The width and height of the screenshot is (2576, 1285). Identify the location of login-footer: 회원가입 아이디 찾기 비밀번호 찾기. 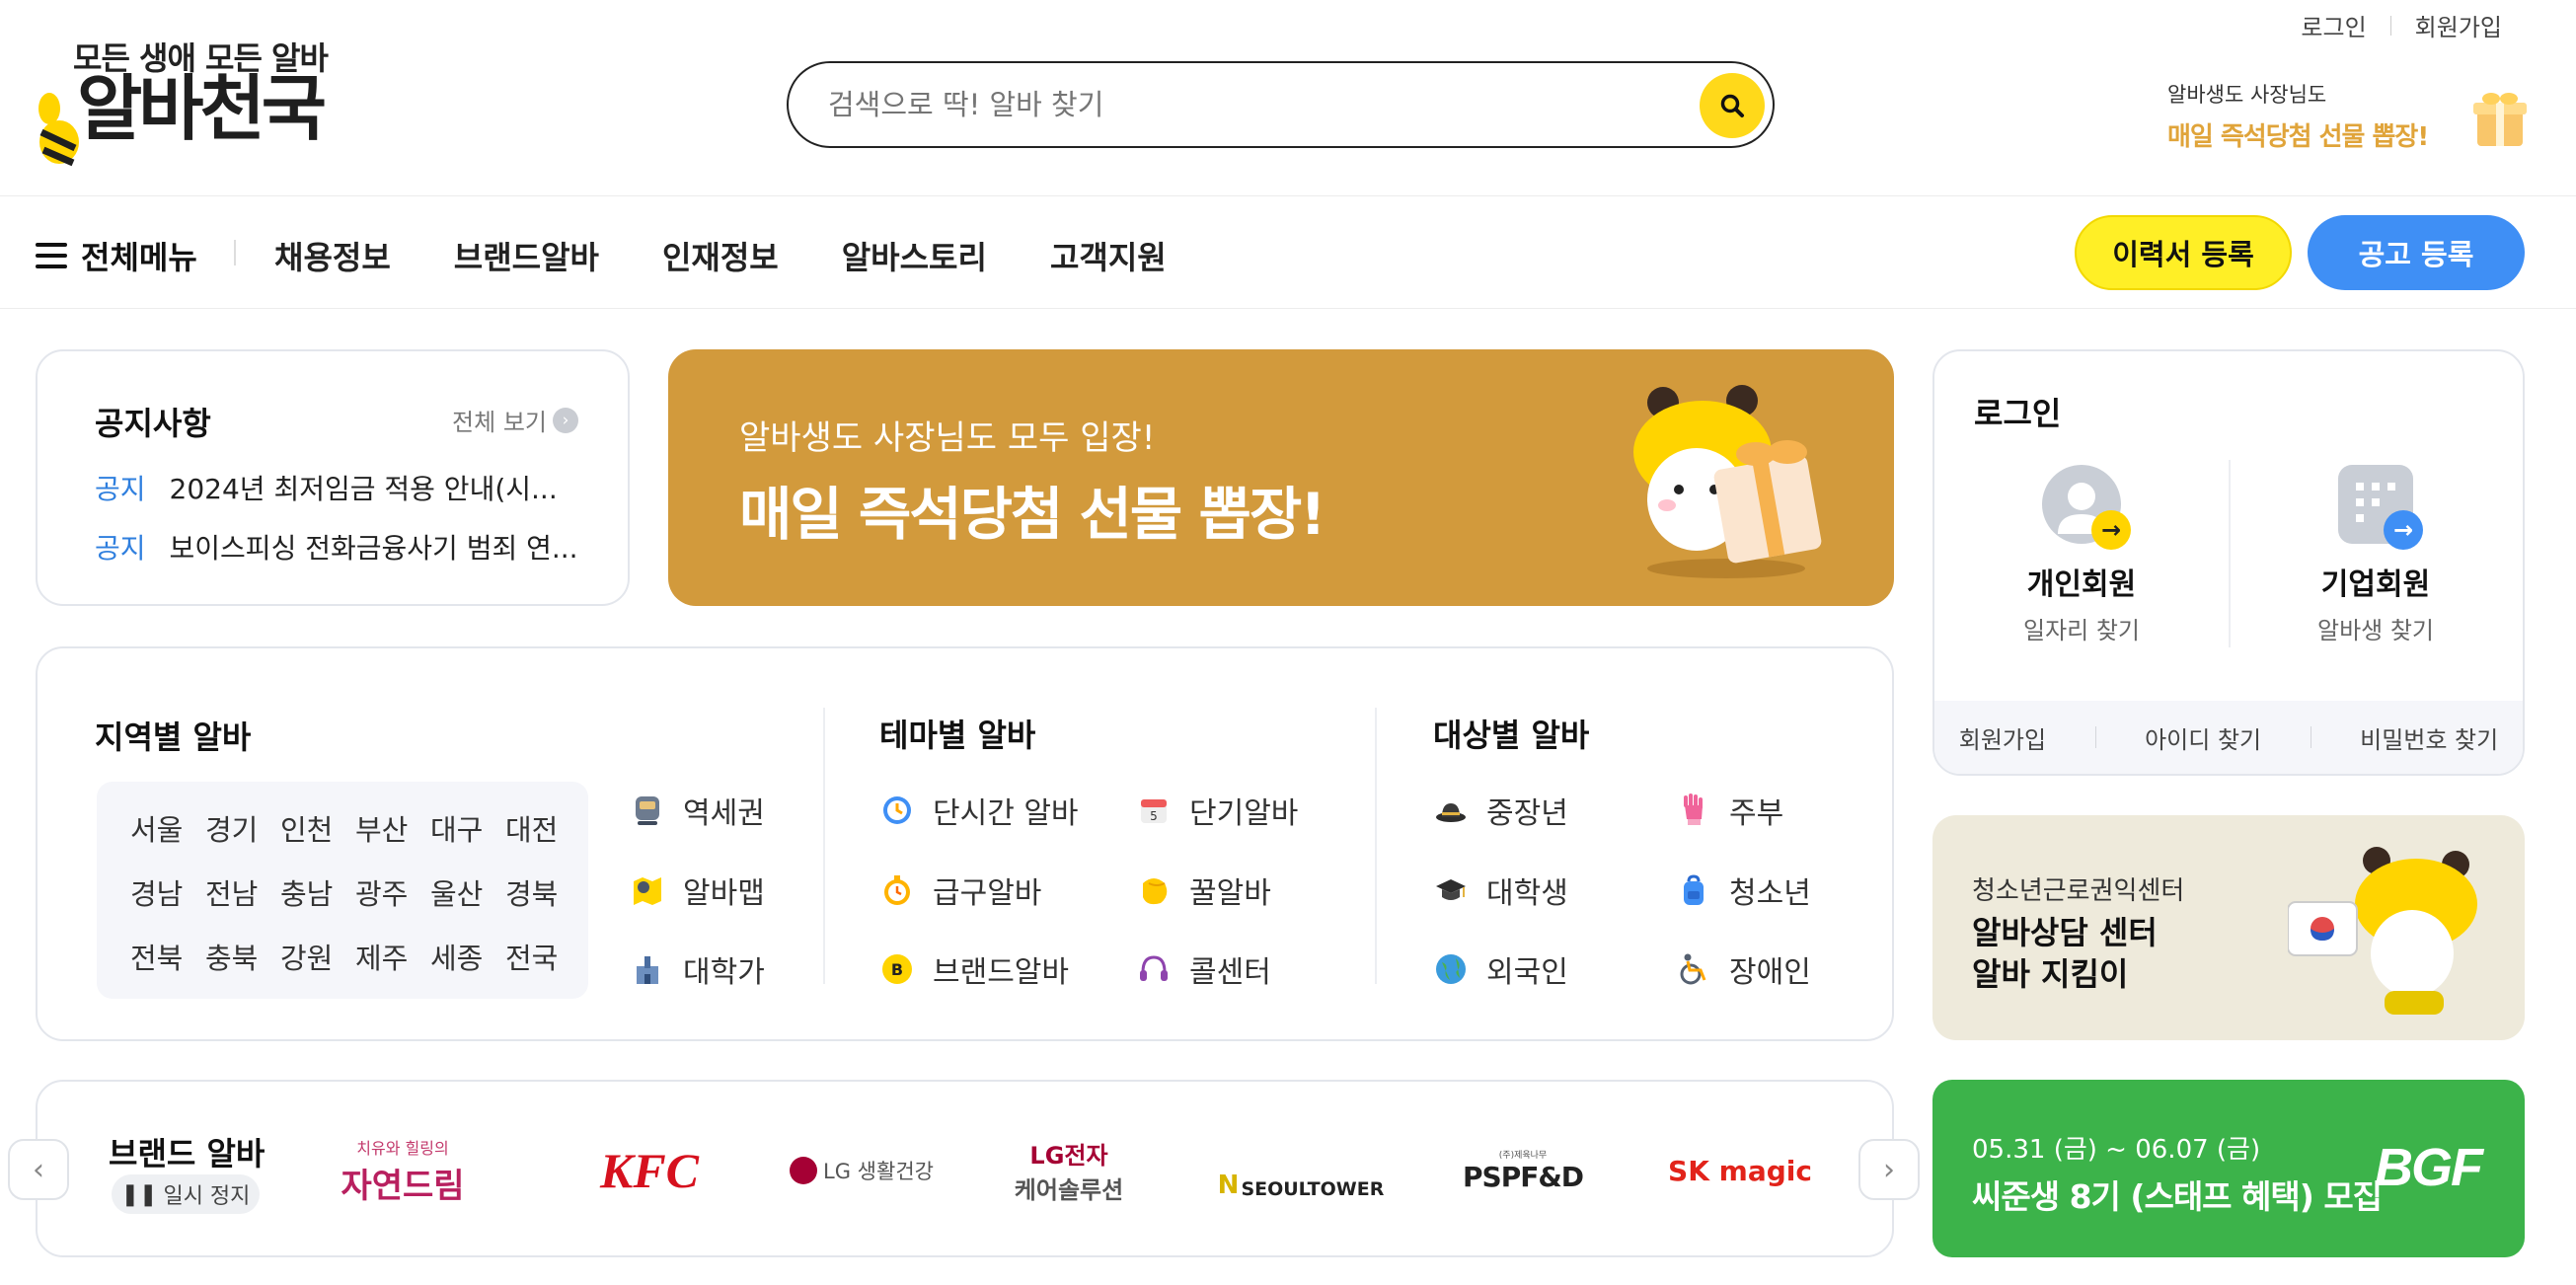
(2228, 737).